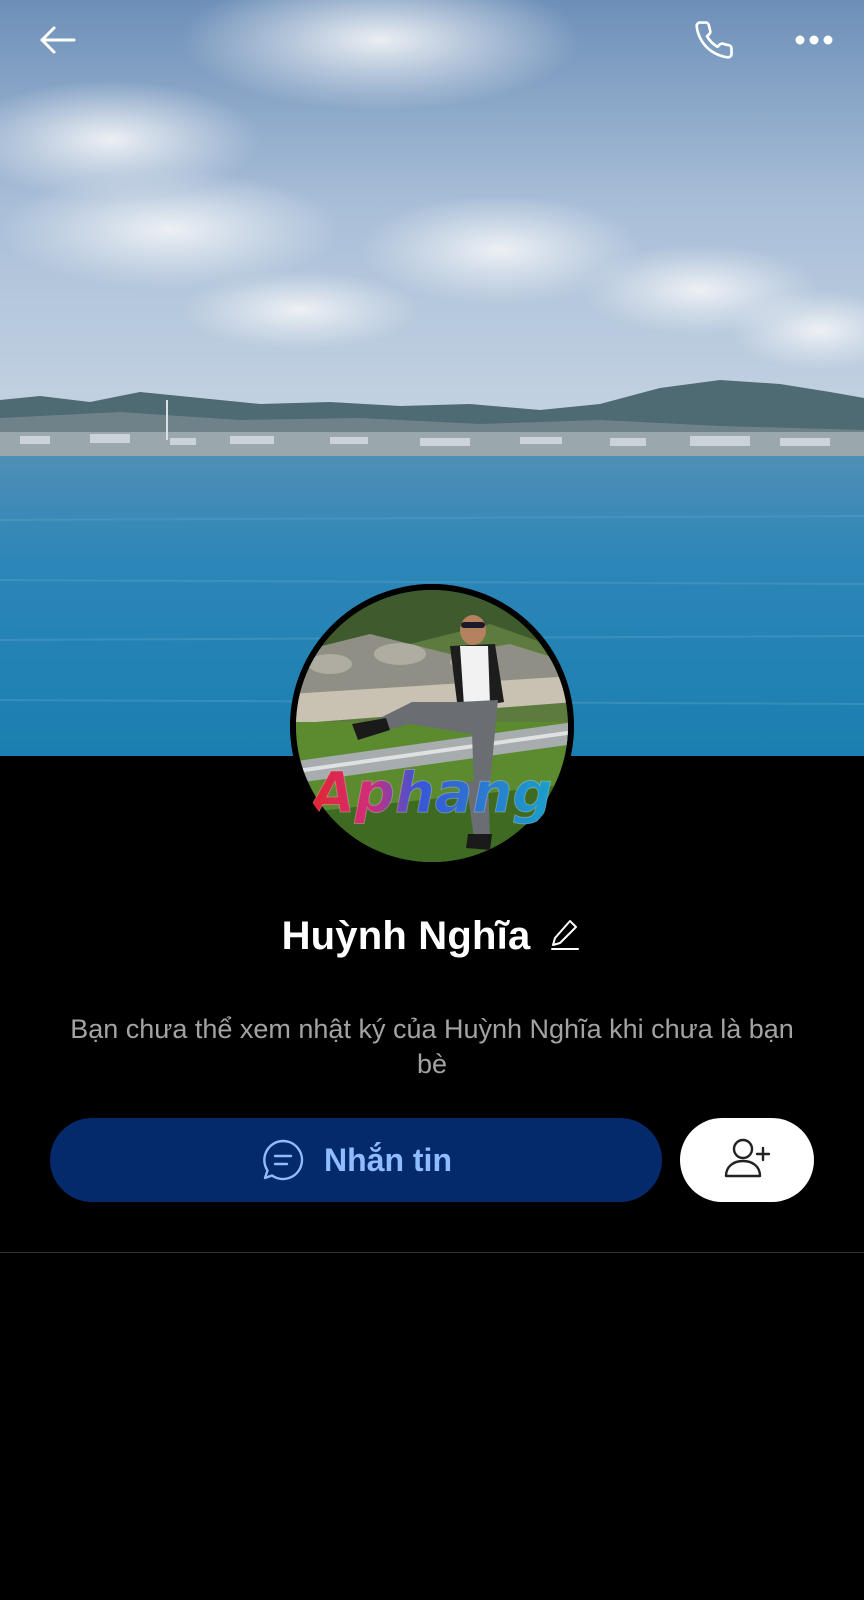  What do you see at coordinates (432, 1252) in the screenshot?
I see `section-divider` at bounding box center [432, 1252].